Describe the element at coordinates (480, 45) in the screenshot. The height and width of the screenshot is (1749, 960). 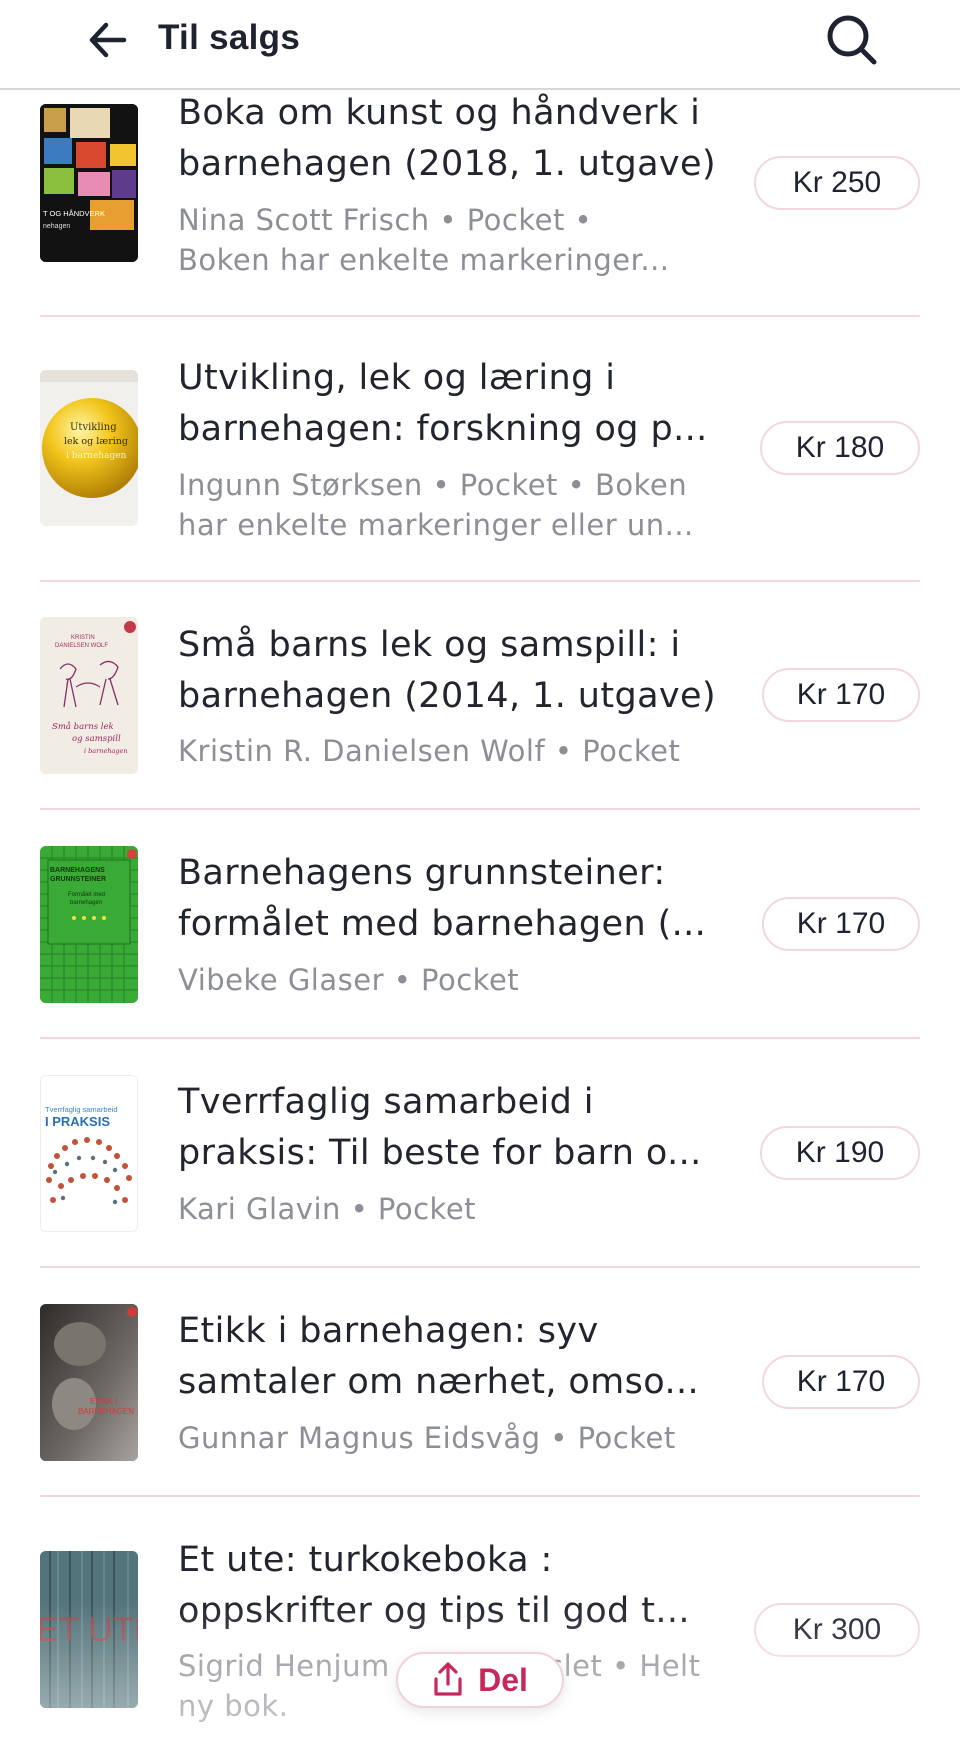
I see `app-bar: Til salgs` at that location.